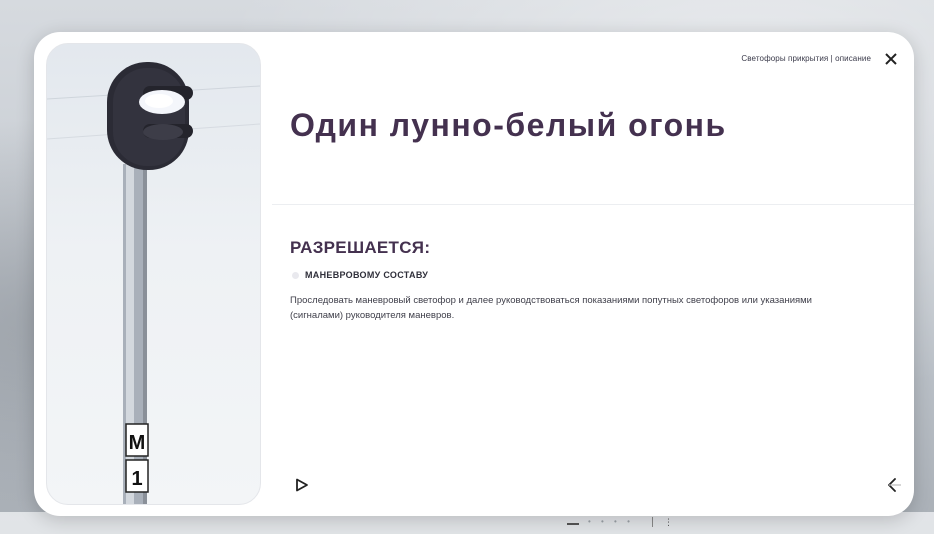 Image resolution: width=934 pixels, height=534 pixels. What do you see at coordinates (668, 523) in the screenshot?
I see `more-icon: ⋮` at bounding box center [668, 523].